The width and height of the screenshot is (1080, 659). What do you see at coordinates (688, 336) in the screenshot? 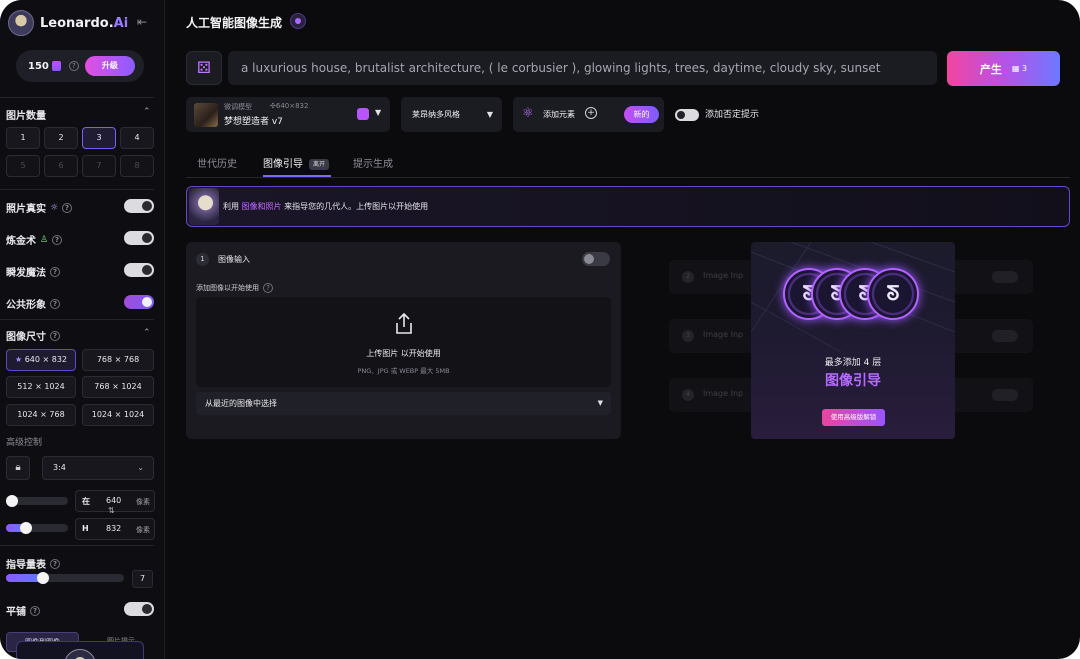
I see `row-number: 3` at bounding box center [688, 336].